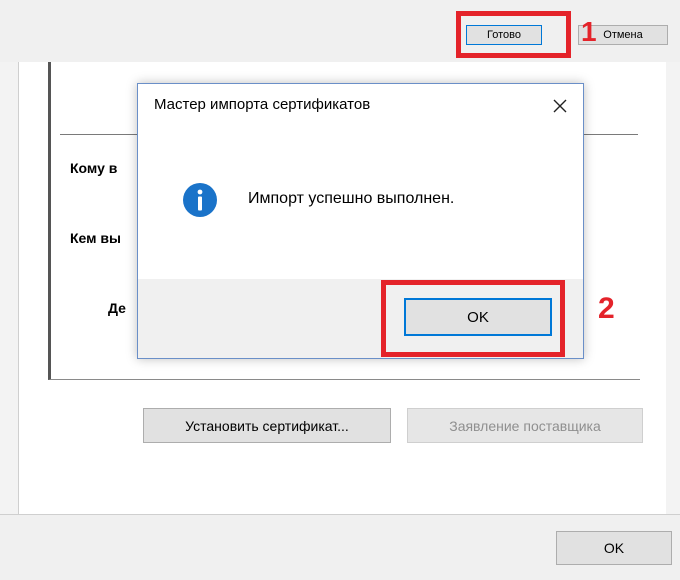  What do you see at coordinates (340, 31) in the screenshot?
I see `wizard-header-strip: Готово Отмена` at bounding box center [340, 31].